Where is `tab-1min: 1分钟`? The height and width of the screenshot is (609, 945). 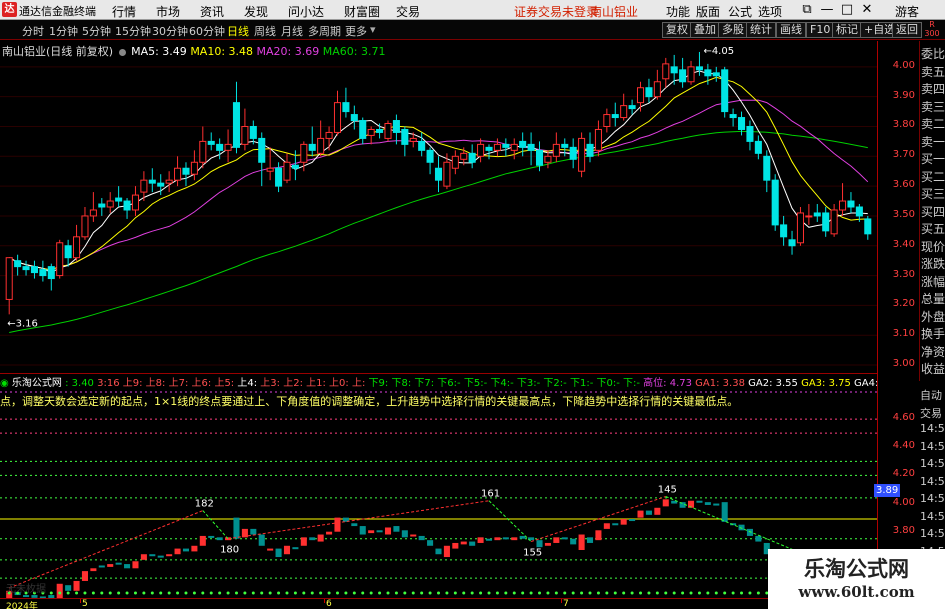 tab-1min: 1分钟 is located at coordinates (63, 31).